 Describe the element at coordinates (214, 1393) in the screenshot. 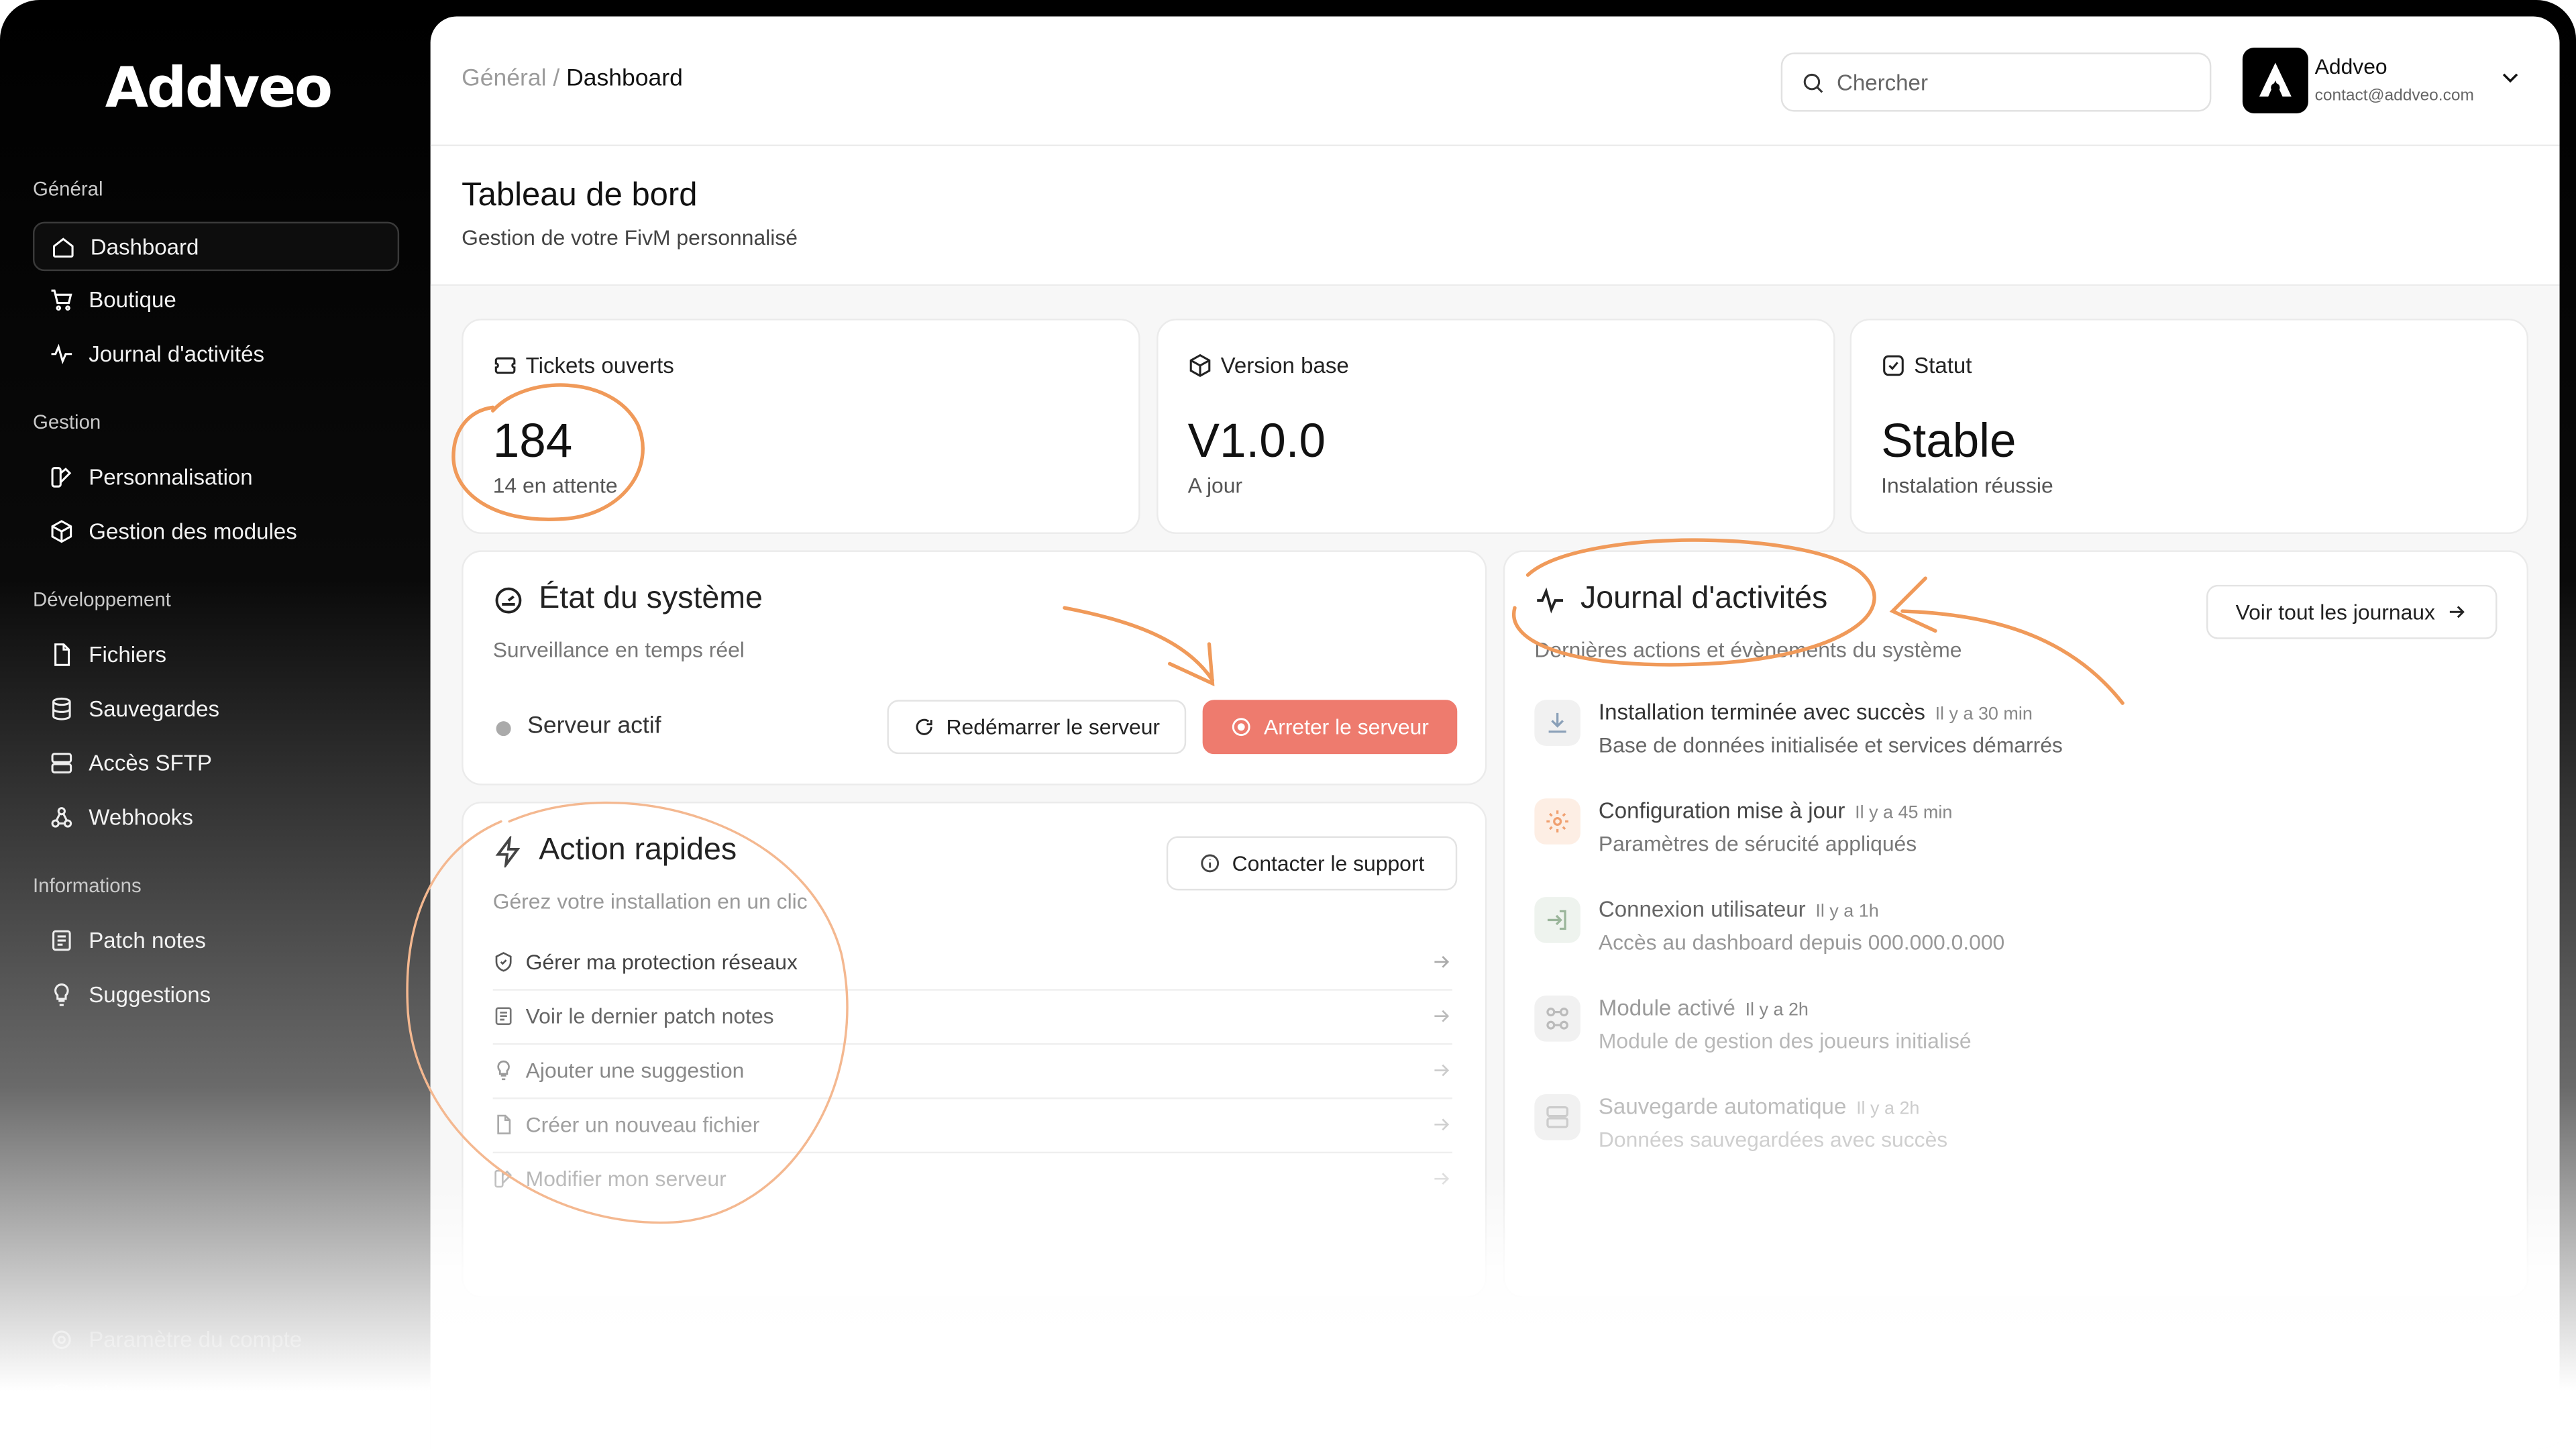

I see `sidebar-item-help: Aide et support` at that location.